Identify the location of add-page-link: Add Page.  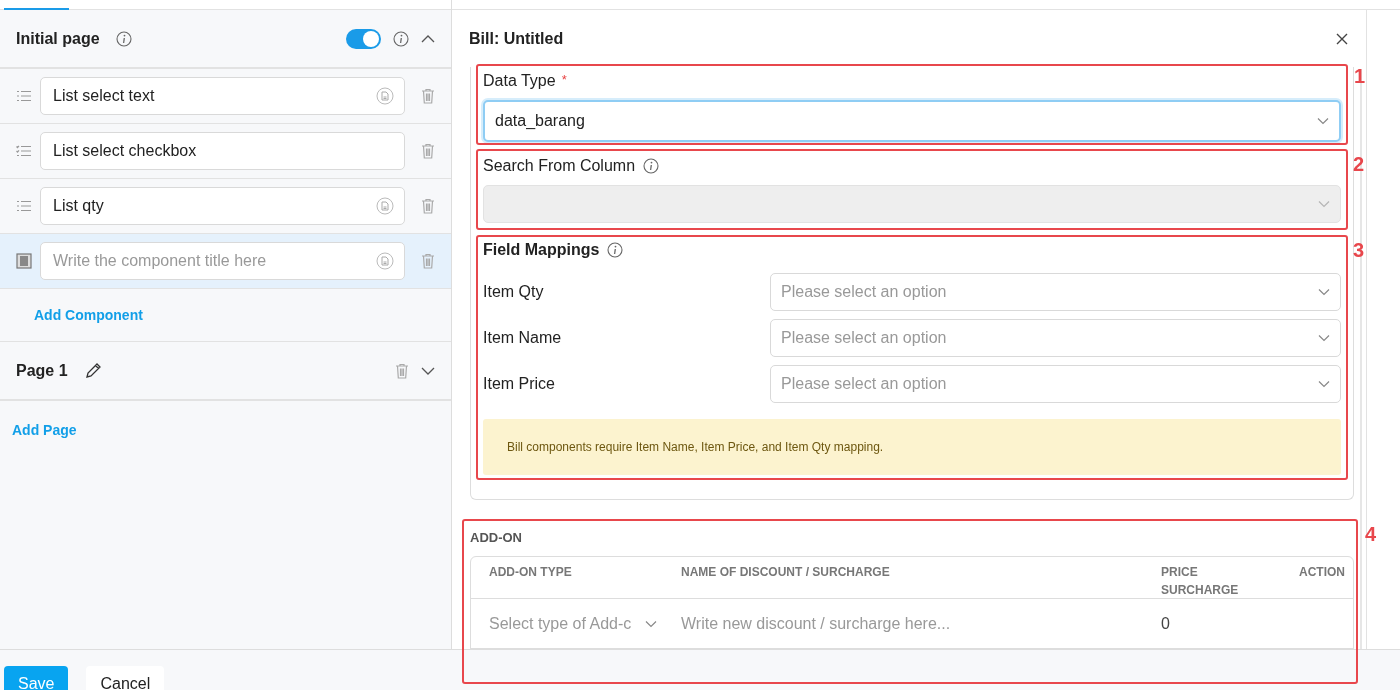
(44, 430).